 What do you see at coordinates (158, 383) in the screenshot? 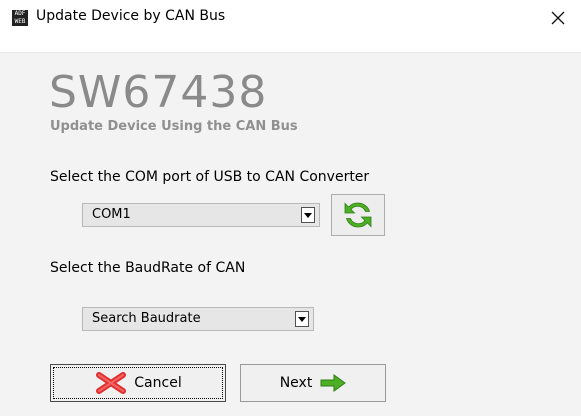
I see `cancel-label: Cancel` at bounding box center [158, 383].